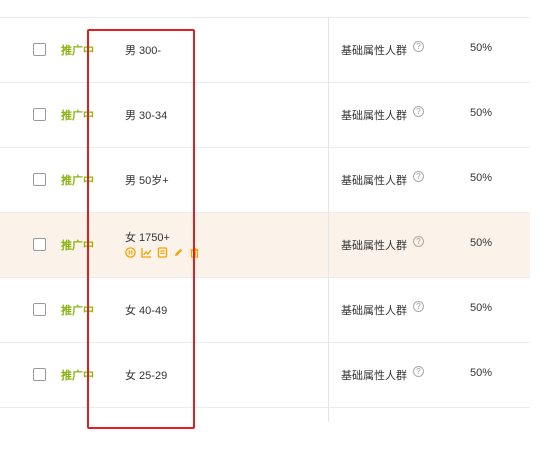  What do you see at coordinates (194, 252) in the screenshot?
I see `delete-icon` at bounding box center [194, 252].